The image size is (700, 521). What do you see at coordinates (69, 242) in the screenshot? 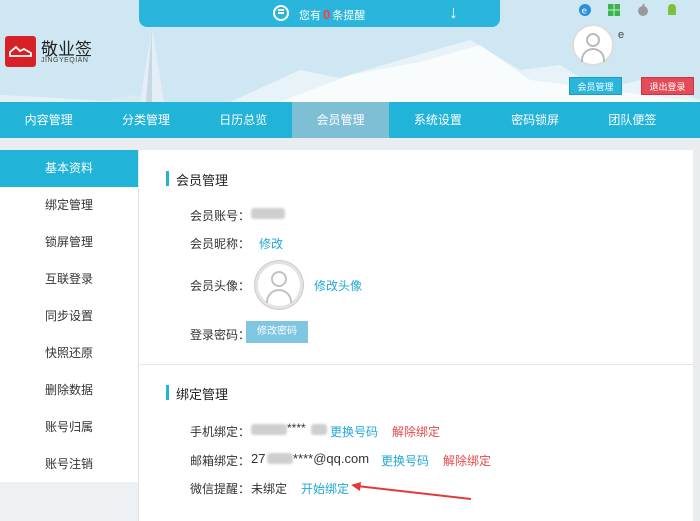
I see `sidebar-item-lock-screen: 锁屏管理` at bounding box center [69, 242].